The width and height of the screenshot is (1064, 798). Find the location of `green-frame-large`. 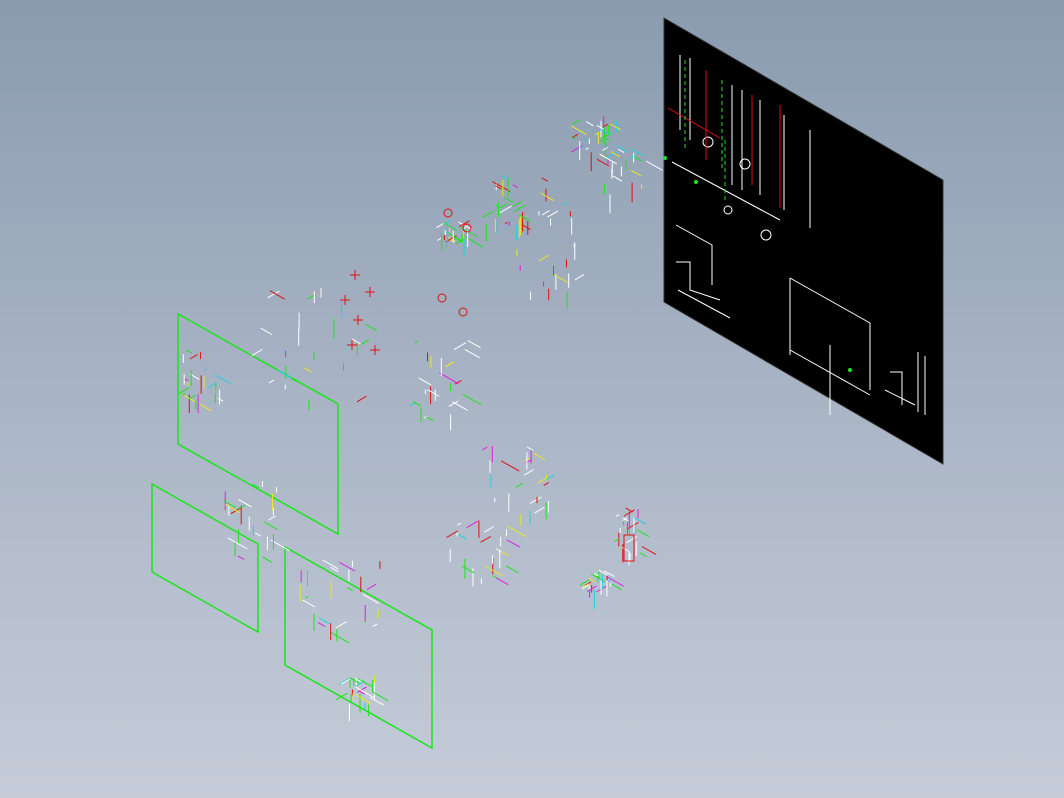

green-frame-large is located at coordinates (258, 424).